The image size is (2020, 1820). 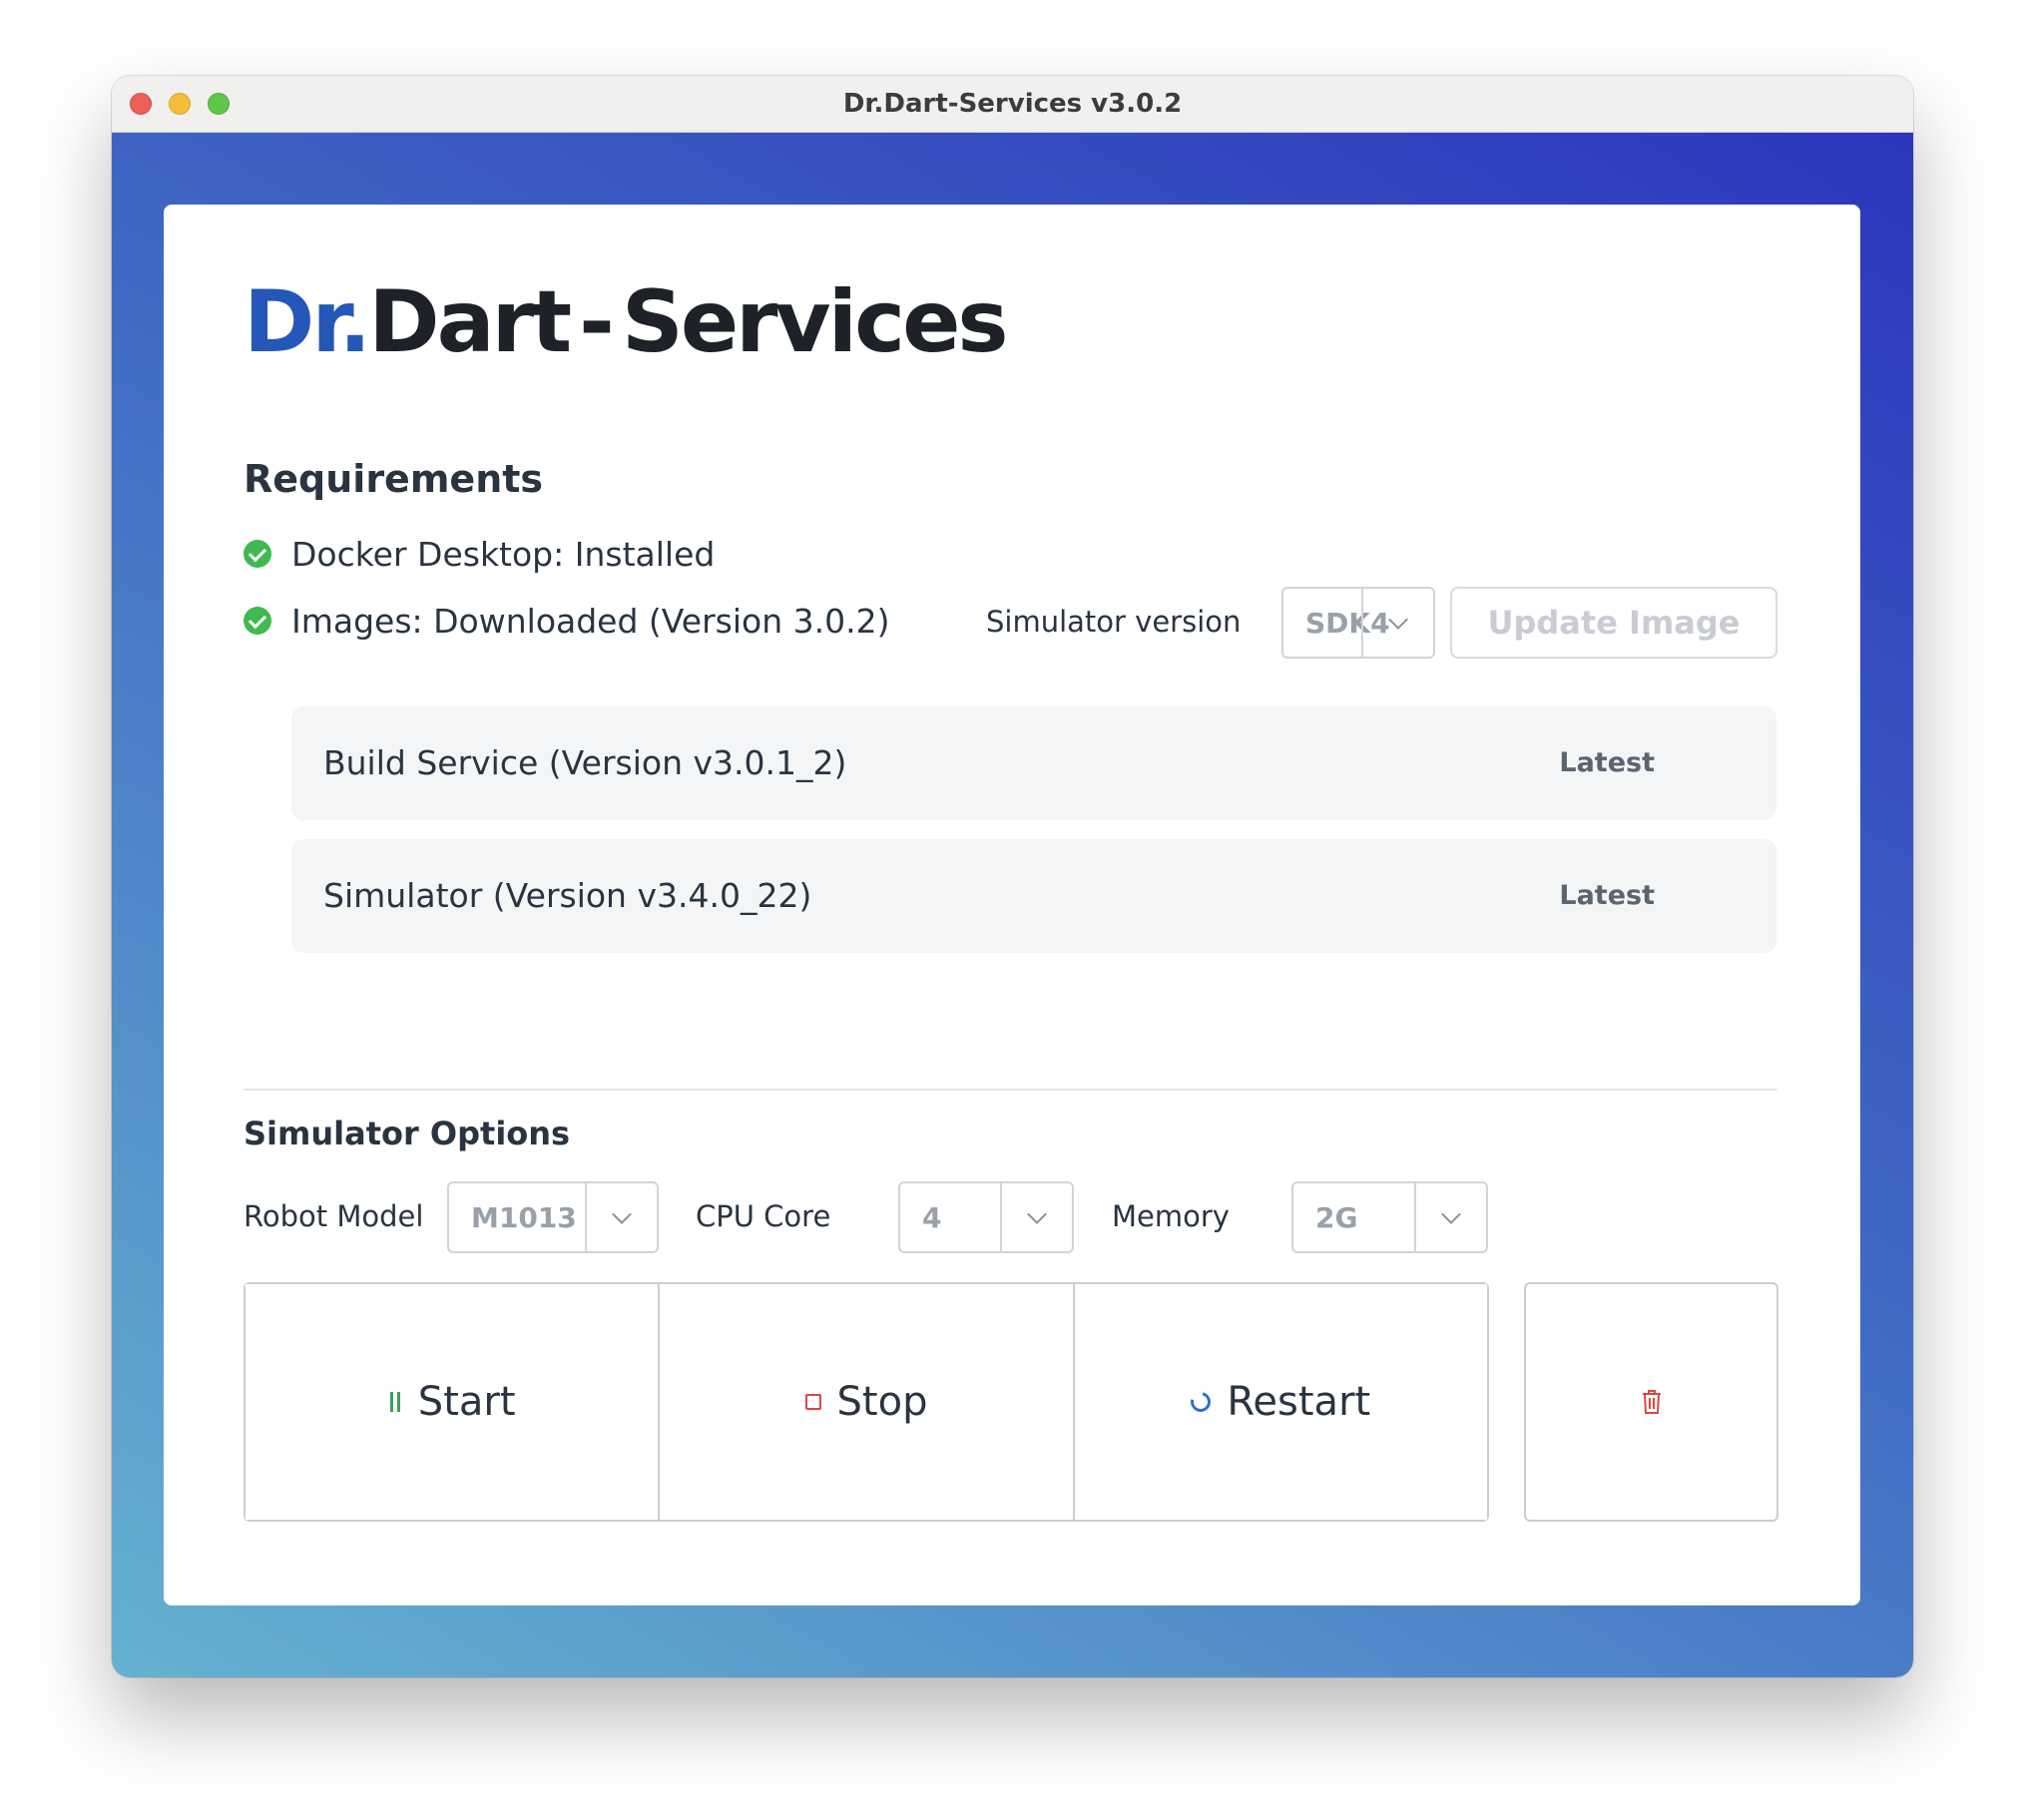 I want to click on robot-model-label: Robot Model, so click(x=334, y=1216).